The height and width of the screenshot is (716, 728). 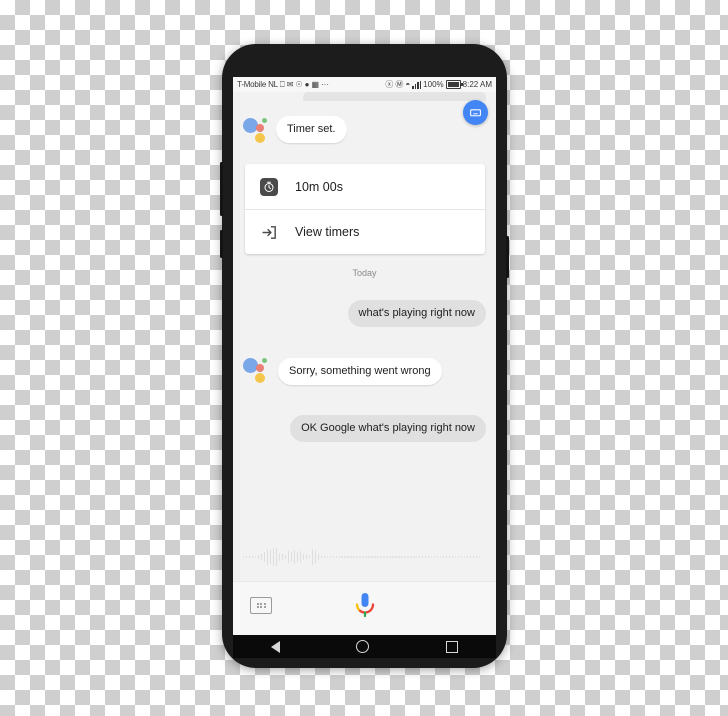 I want to click on app-icon: ▦, so click(x=315, y=84).